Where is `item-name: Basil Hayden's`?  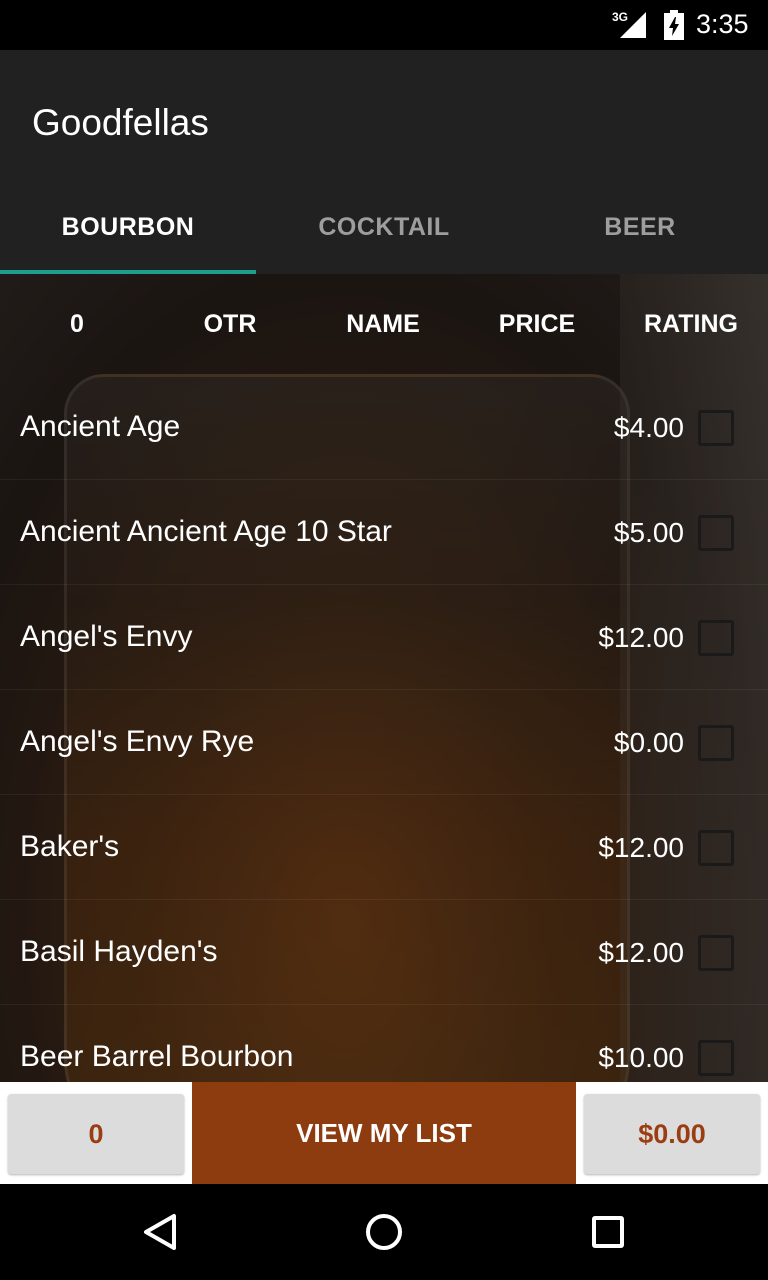
item-name: Basil Hayden's is located at coordinates (119, 951).